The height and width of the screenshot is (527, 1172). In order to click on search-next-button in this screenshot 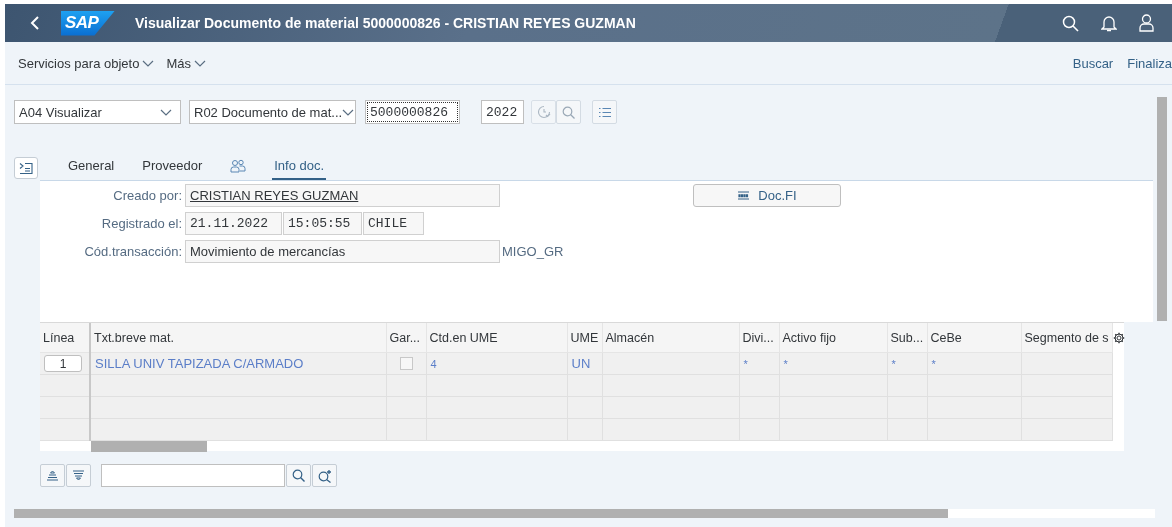, I will do `click(324, 475)`.